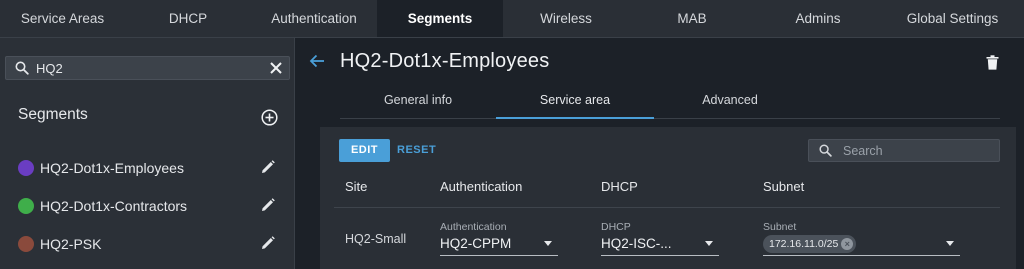  Describe the element at coordinates (188, 19) in the screenshot. I see `tab-dhcp: DHCP` at that location.